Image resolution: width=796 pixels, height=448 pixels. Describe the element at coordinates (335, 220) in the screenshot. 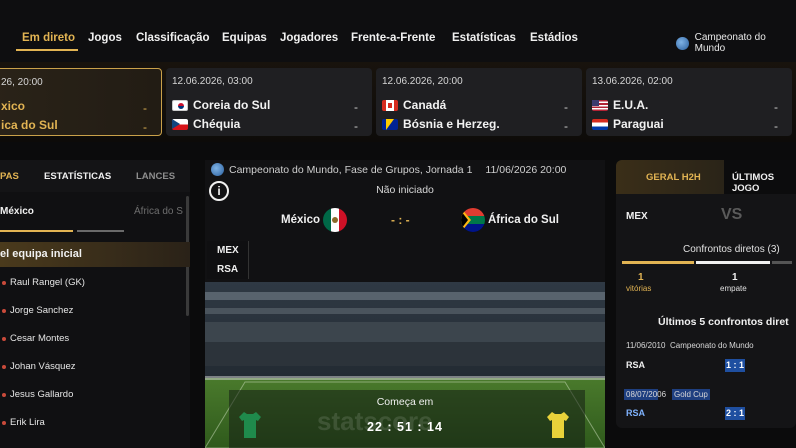

I see `mexico-flag-icon` at that location.